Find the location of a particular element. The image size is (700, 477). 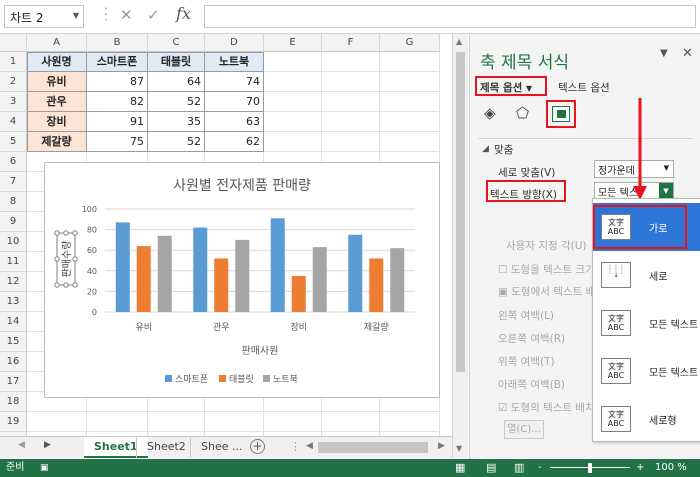

menu-item-stacked: 文字 ABC 세로형 is located at coordinates (646, 419).